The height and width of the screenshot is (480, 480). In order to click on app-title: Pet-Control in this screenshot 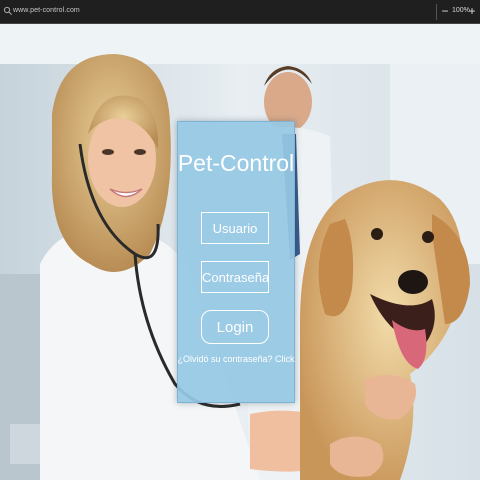, I will do `click(236, 163)`.